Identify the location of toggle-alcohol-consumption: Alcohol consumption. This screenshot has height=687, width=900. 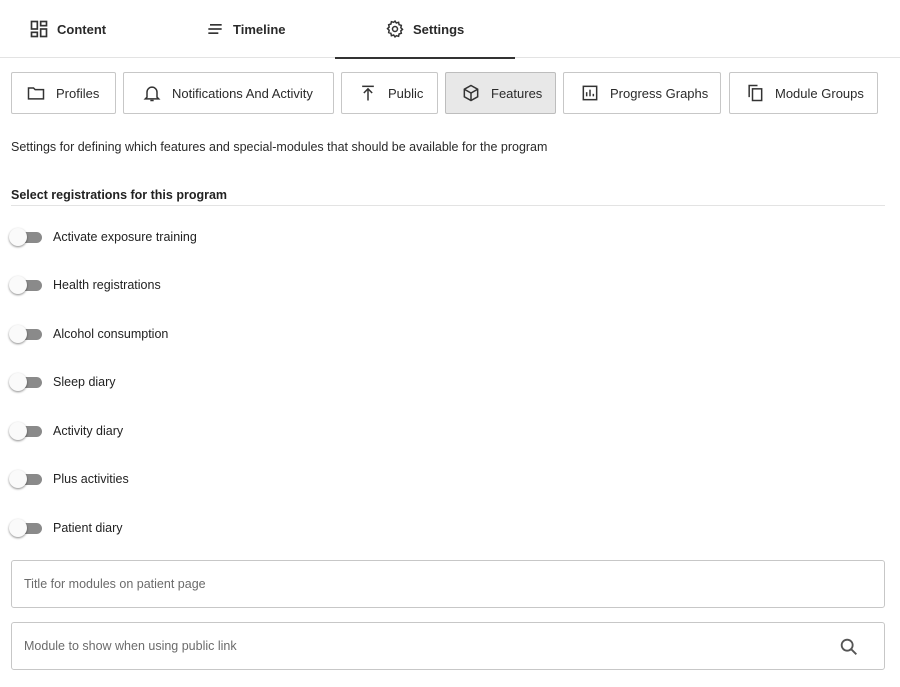
(88, 334).